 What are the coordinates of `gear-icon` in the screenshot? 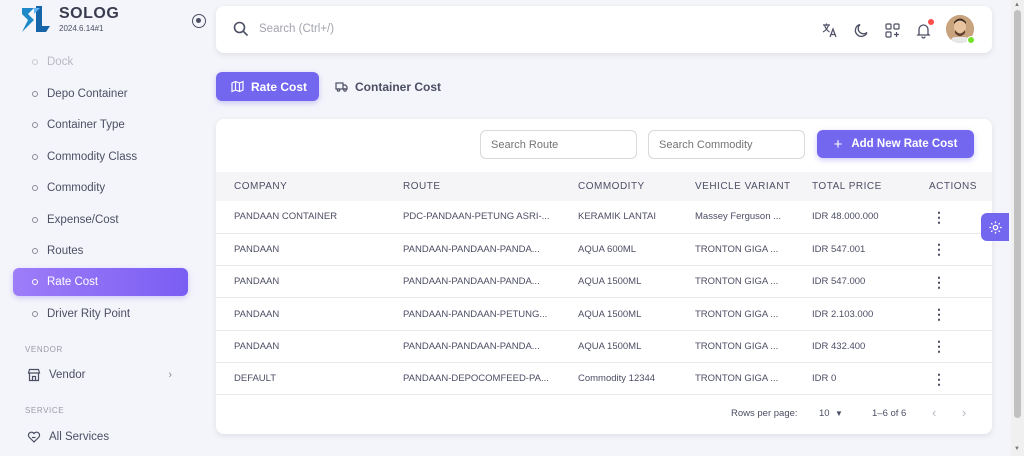 It's located at (995, 227).